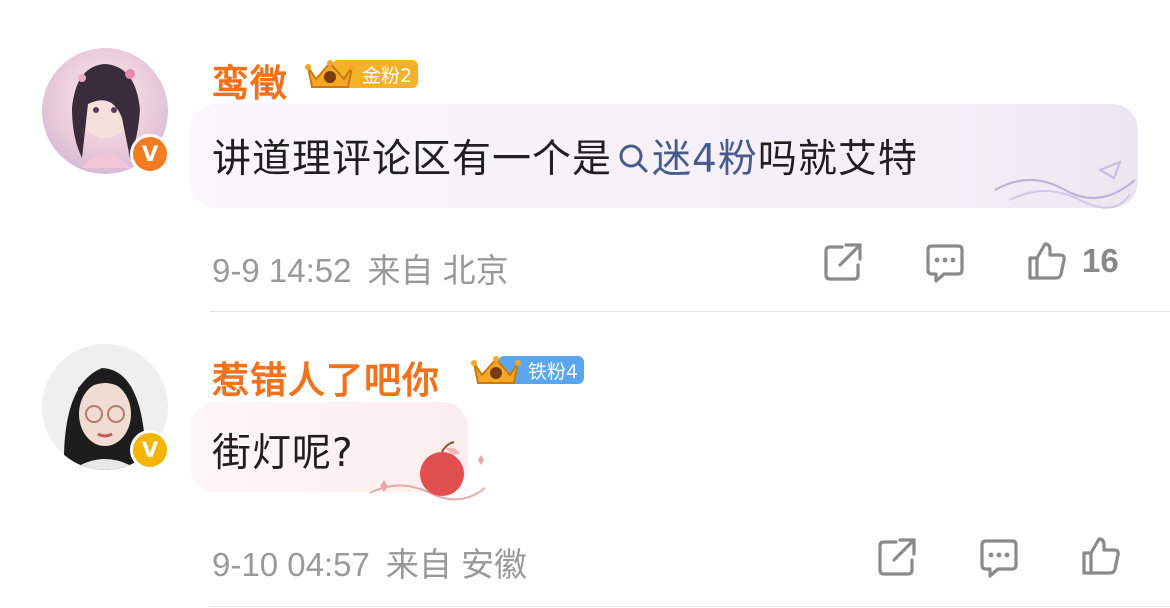 The height and width of the screenshot is (608, 1170). I want to click on username: 惹错人了吧你, so click(326, 377).